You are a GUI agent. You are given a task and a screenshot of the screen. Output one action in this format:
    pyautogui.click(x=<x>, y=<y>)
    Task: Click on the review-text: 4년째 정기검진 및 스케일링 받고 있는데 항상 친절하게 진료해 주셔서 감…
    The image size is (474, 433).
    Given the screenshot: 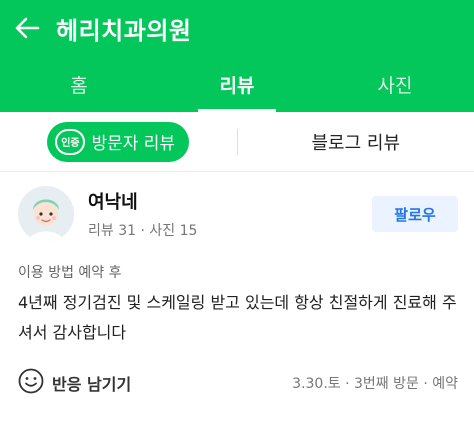 What is the action you would take?
    pyautogui.click(x=237, y=317)
    